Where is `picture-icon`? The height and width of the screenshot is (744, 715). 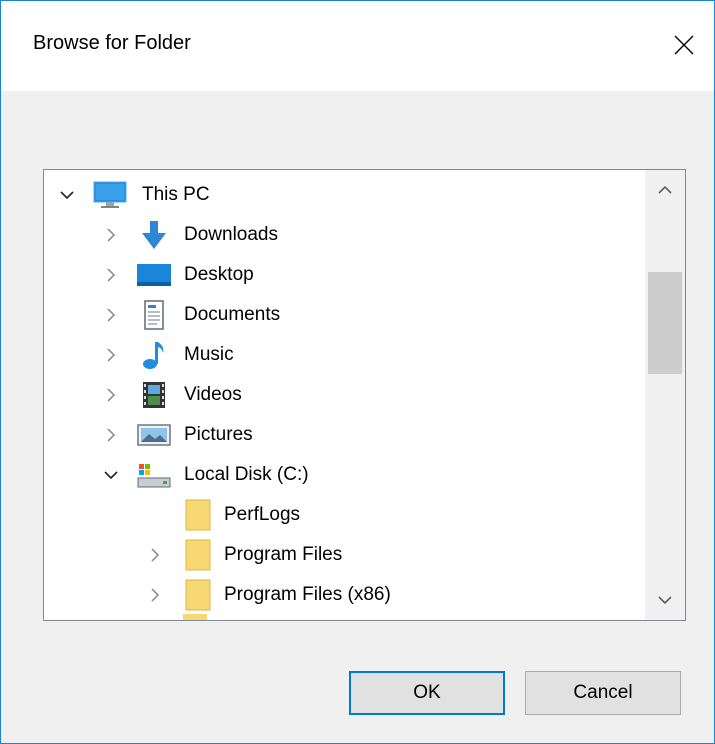 picture-icon is located at coordinates (154, 435).